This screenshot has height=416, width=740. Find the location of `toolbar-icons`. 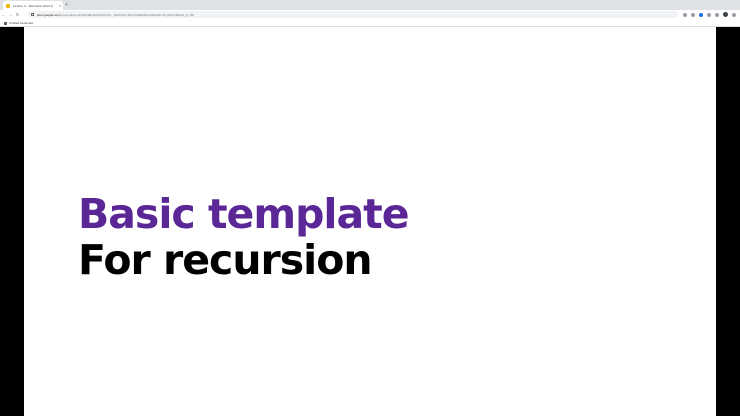

toolbar-icons is located at coordinates (709, 14).